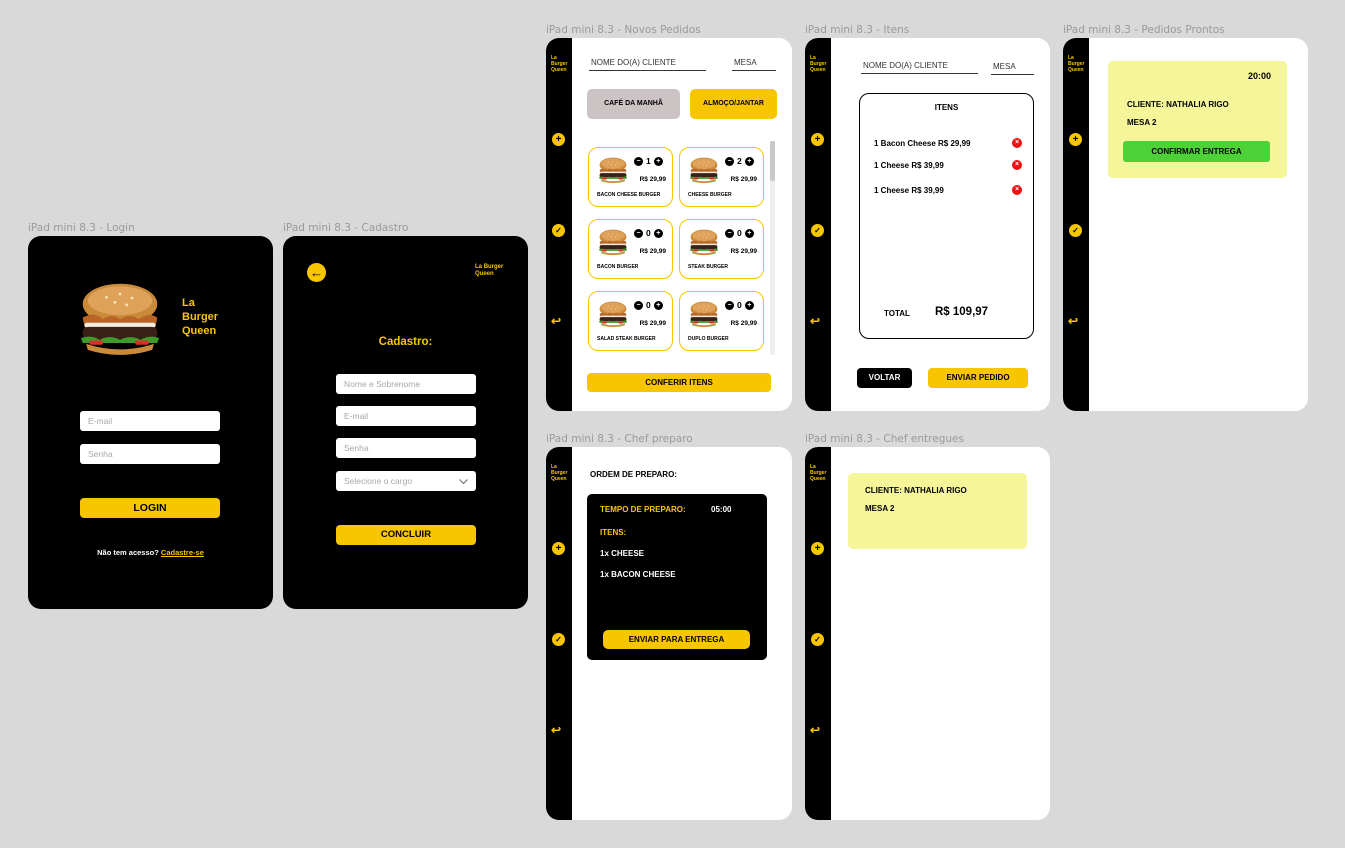  What do you see at coordinates (937, 511) in the screenshot?
I see `delivered-order-card: CLIENTE: NATHALIA RIGO MESA 2` at bounding box center [937, 511].